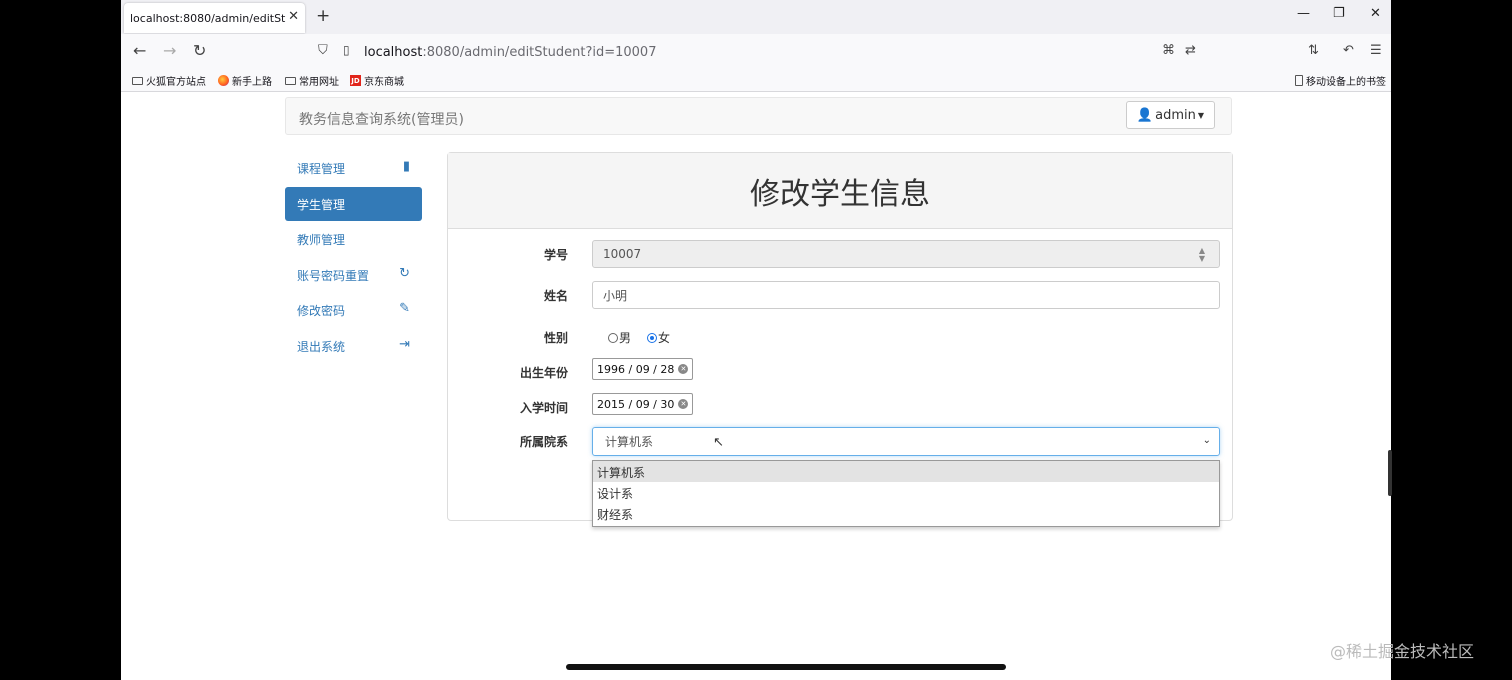 The width and height of the screenshot is (1512, 680). I want to click on sidebar: 课程管理 ▮ 学生管理 教师管理 账号密码重置 ↻ 修改密码 ✎ 退出系统 ⇥, so click(353, 257).